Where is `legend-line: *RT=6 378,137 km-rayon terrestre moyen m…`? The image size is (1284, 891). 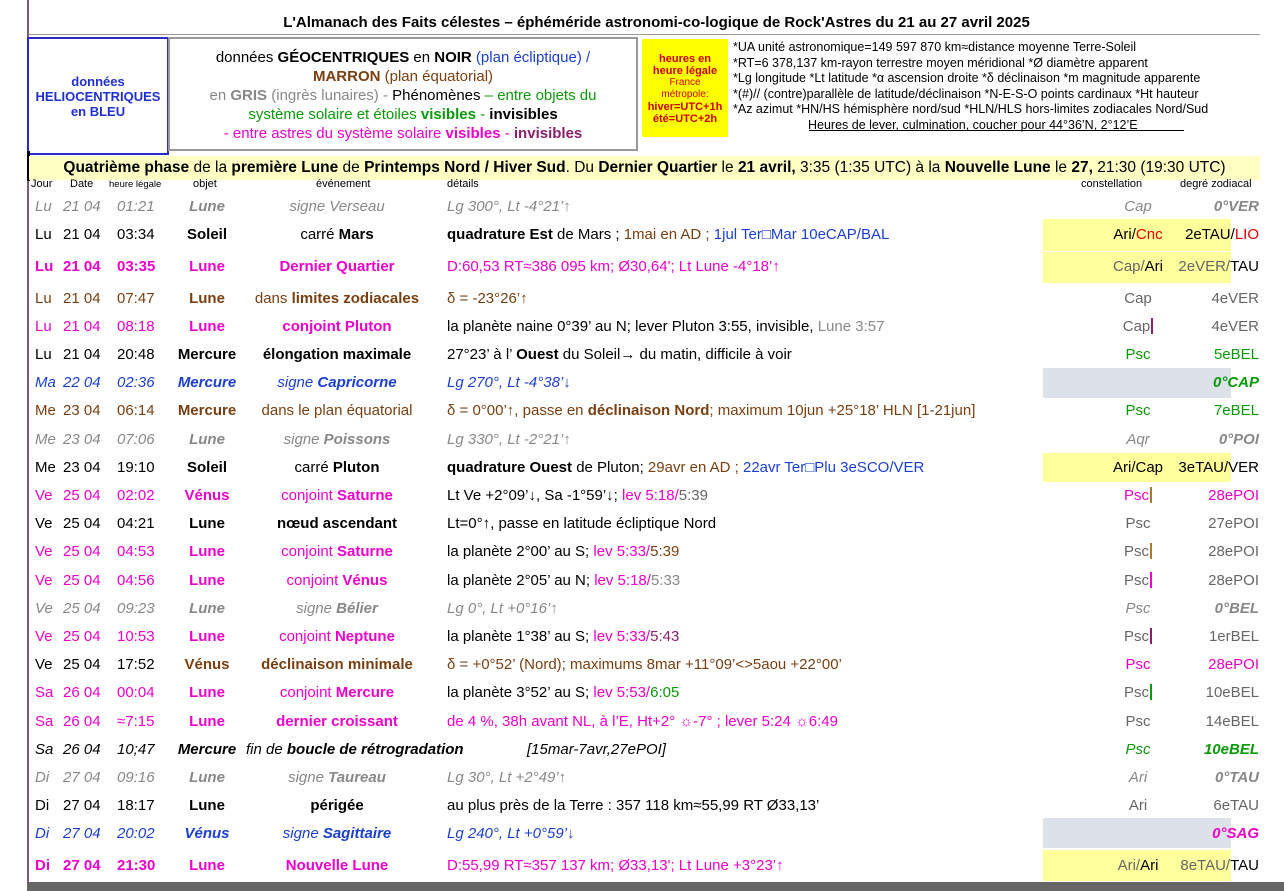
legend-line: *RT=6 378,137 km-rayon terrestre moyen m… is located at coordinates (940, 62).